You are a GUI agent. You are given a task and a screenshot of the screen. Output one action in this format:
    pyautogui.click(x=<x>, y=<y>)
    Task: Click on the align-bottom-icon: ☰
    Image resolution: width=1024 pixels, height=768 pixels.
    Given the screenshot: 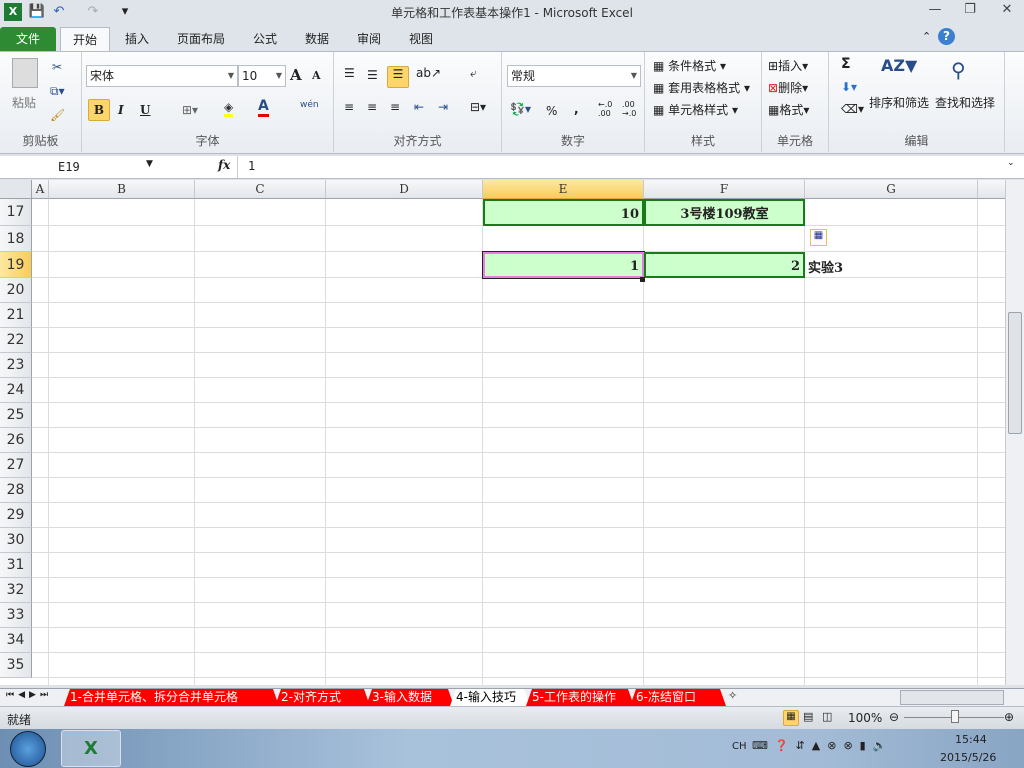 What is the action you would take?
    pyautogui.click(x=398, y=77)
    